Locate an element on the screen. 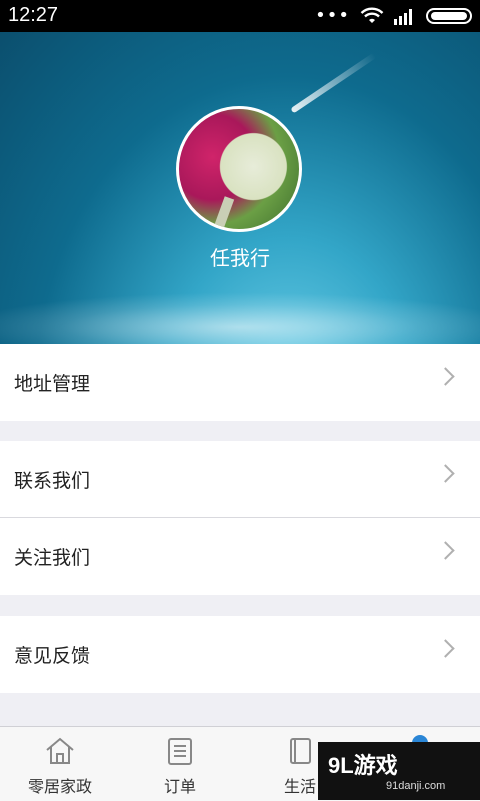 The height and width of the screenshot is (801, 480). menu-group-address: 地址管理 is located at coordinates (240, 382).